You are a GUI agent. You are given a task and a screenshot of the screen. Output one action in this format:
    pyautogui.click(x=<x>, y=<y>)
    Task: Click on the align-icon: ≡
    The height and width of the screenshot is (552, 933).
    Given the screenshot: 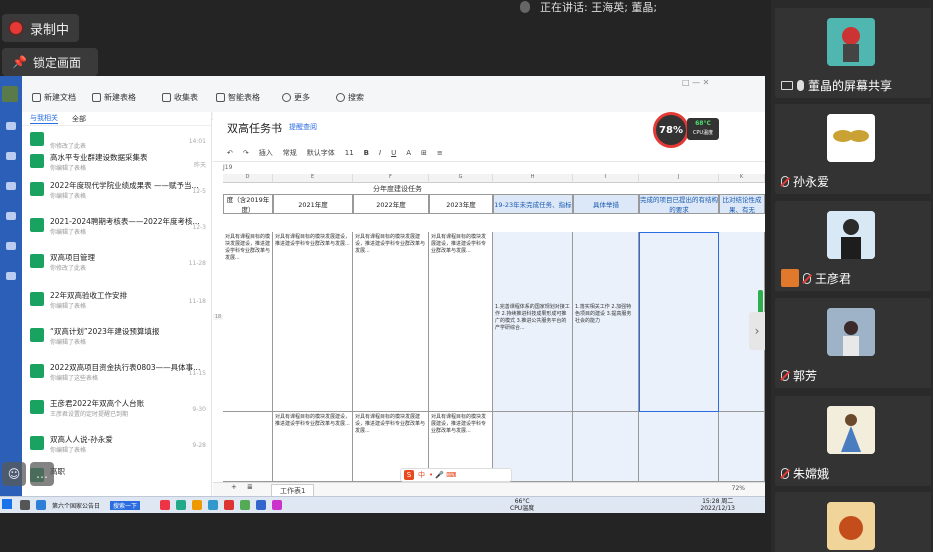 What is the action you would take?
    pyautogui.click(x=440, y=153)
    